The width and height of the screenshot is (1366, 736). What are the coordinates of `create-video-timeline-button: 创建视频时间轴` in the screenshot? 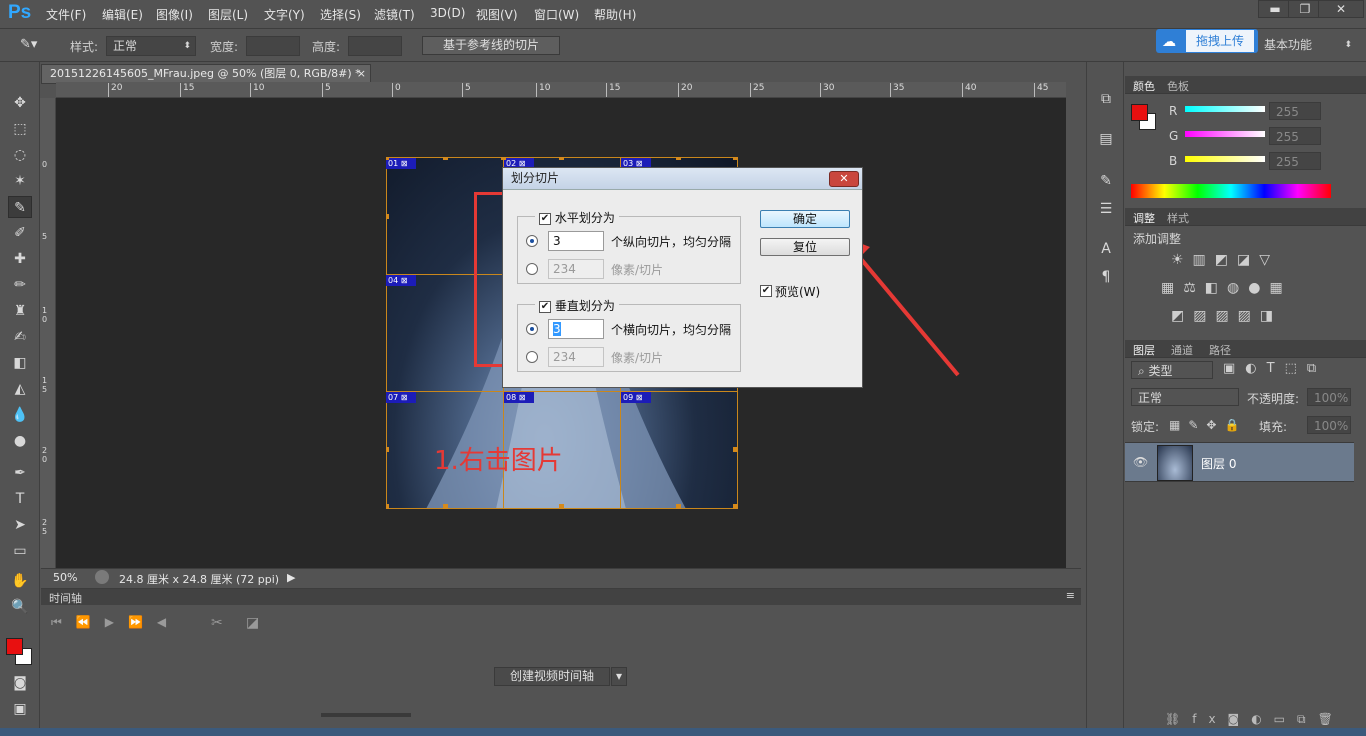 It's located at (552, 676).